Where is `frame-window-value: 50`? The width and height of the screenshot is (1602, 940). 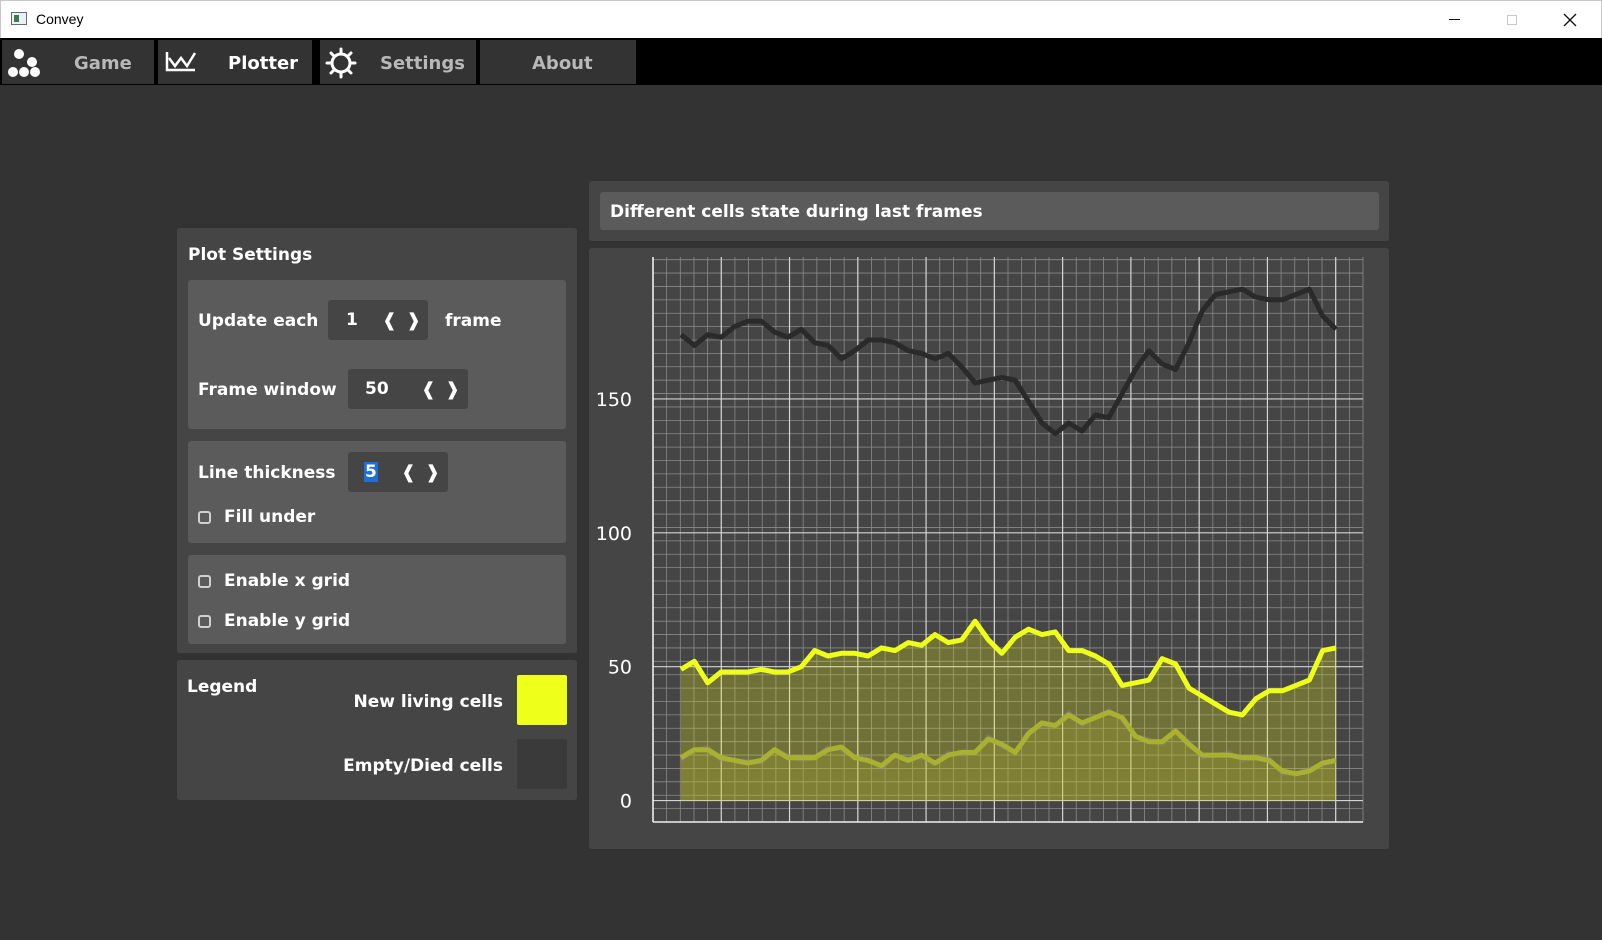
frame-window-value: 50 is located at coordinates (377, 389).